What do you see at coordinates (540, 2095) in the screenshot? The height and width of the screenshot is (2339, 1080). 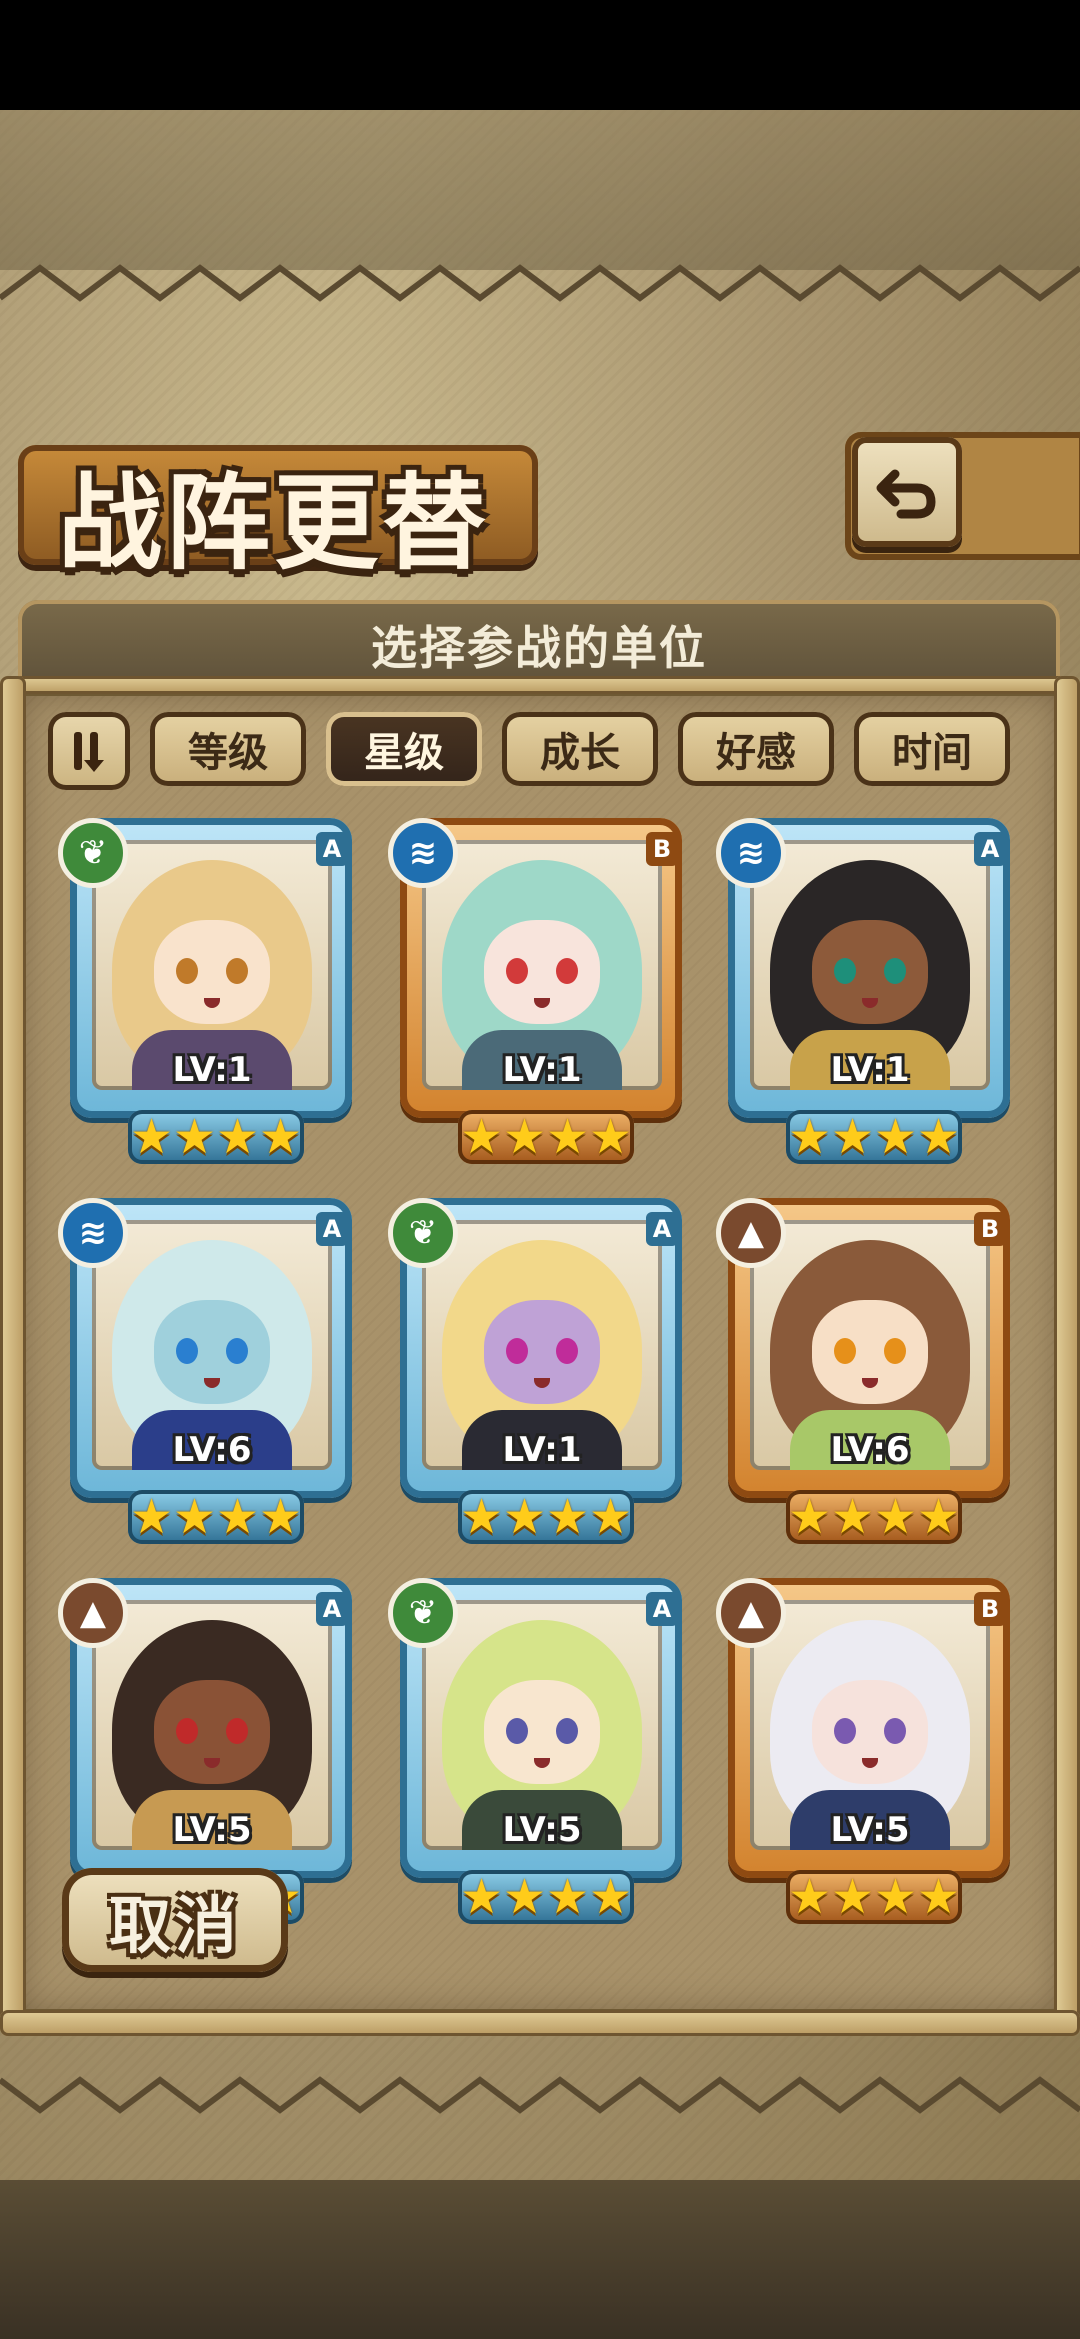 I see `torn-edge-bottom` at bounding box center [540, 2095].